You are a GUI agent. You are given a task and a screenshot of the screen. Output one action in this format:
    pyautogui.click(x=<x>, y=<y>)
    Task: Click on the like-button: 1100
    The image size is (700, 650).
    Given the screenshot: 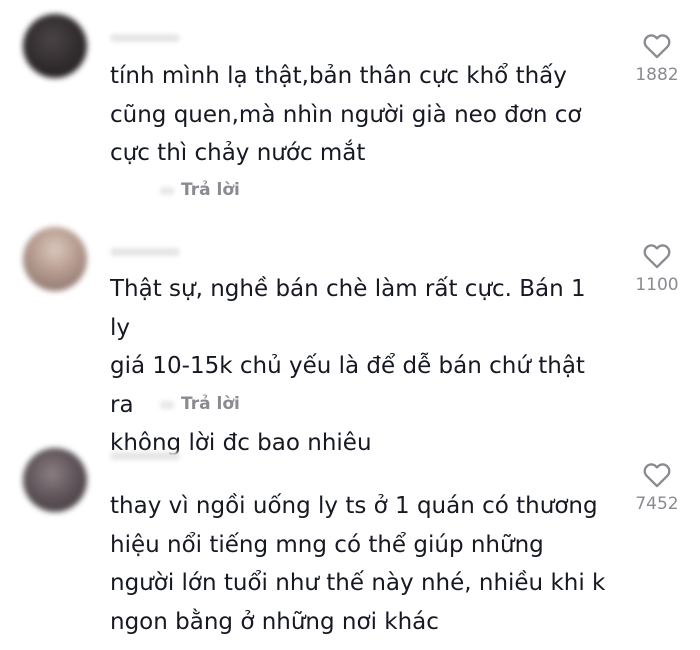 What is the action you would take?
    pyautogui.click(x=657, y=269)
    